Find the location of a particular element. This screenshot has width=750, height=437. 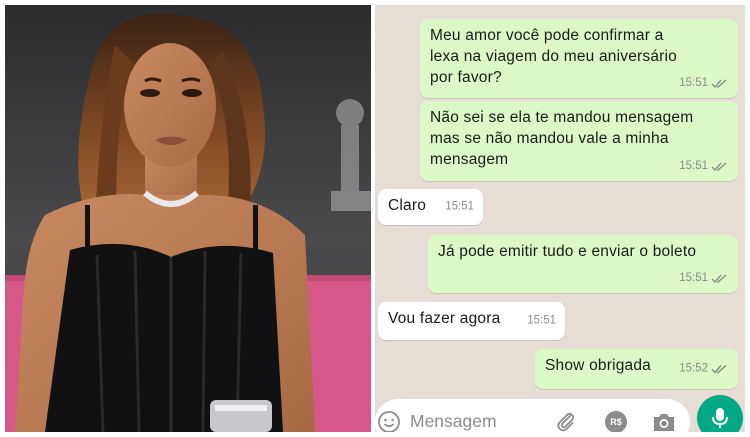

message-line: lexa na viagem do meu aniversário is located at coordinates (553, 56).